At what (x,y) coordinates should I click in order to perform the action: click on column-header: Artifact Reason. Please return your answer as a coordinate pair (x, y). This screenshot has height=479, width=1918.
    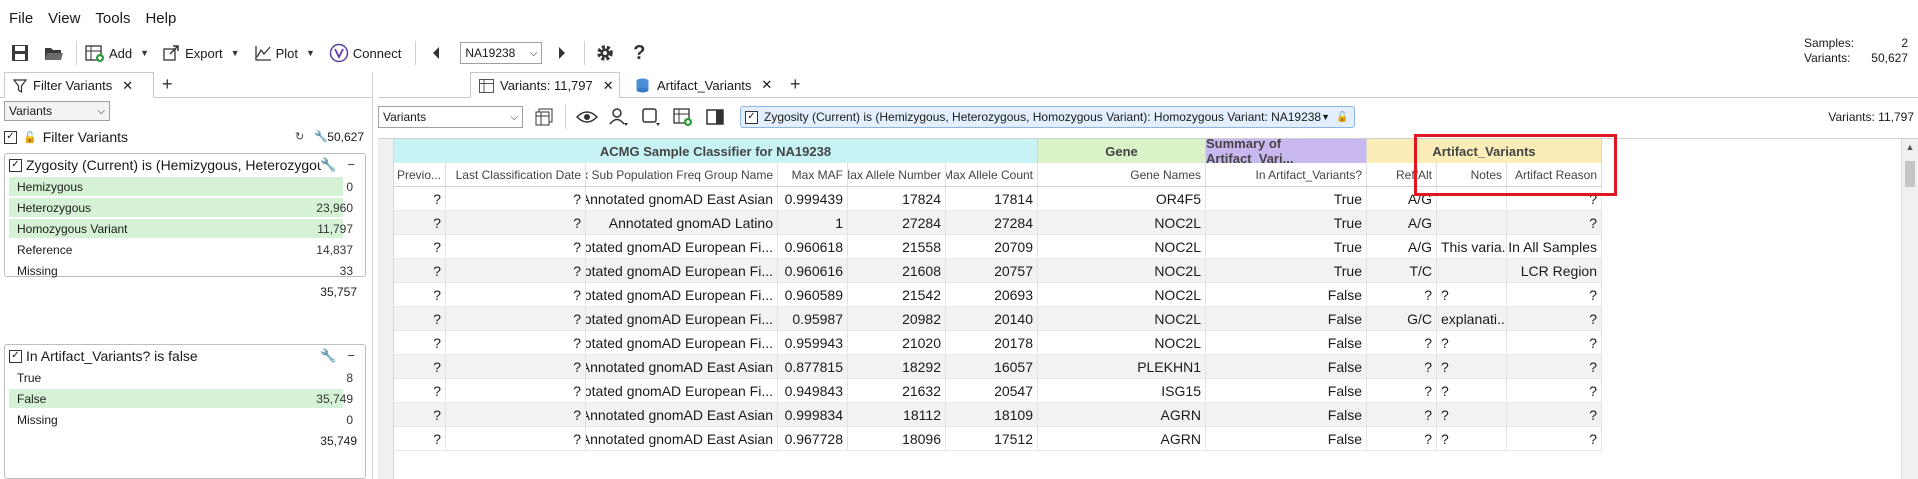
    Looking at the image, I should click on (1554, 175).